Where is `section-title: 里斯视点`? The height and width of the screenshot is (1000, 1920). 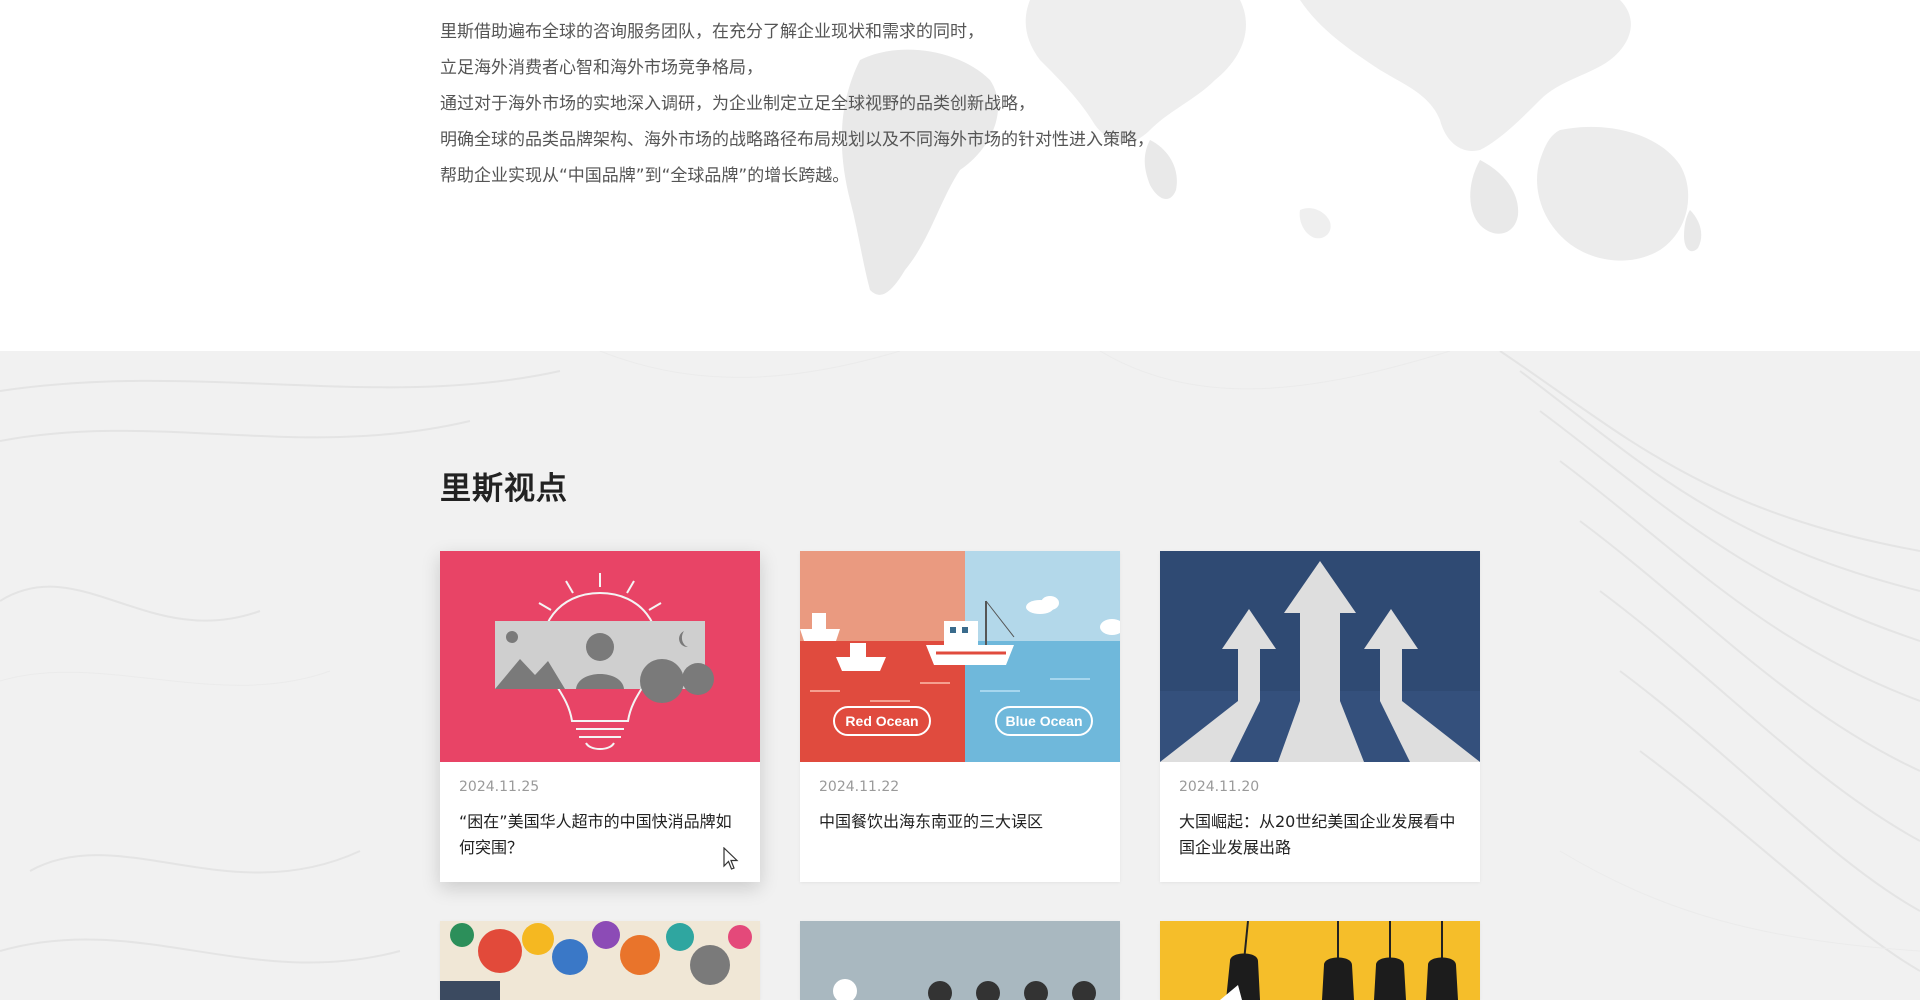
section-title: 里斯视点 is located at coordinates (504, 489).